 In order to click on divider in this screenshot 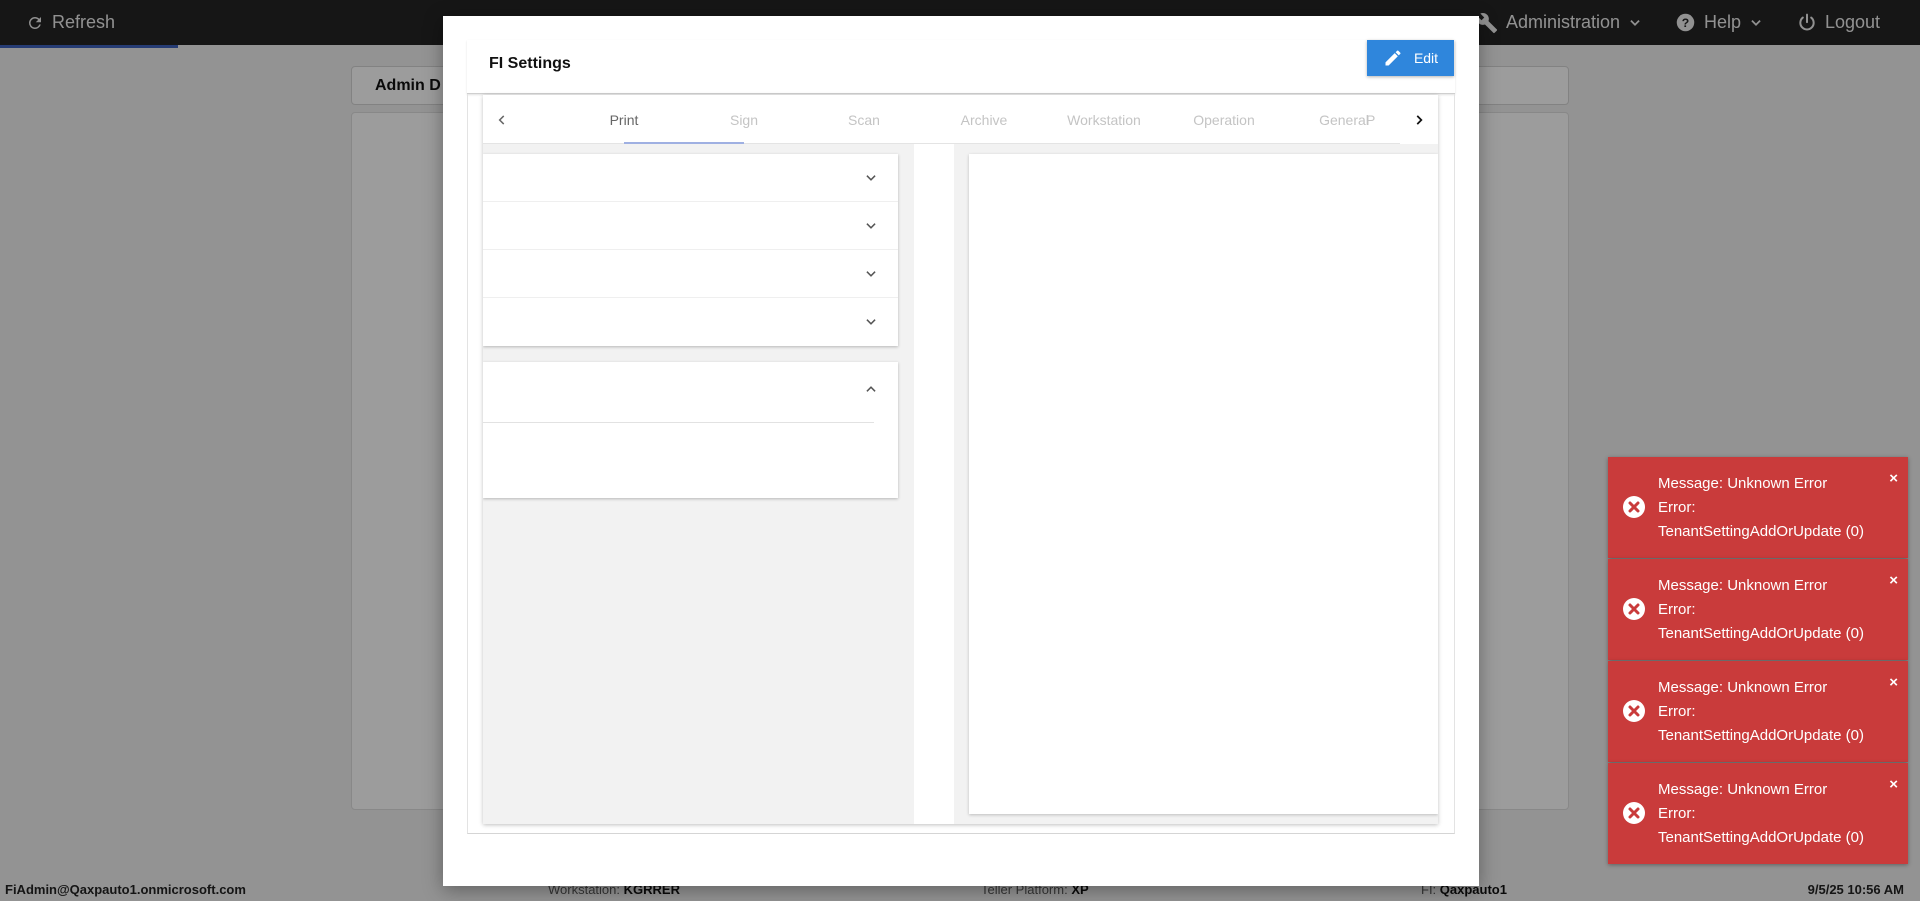, I will do `click(678, 422)`.